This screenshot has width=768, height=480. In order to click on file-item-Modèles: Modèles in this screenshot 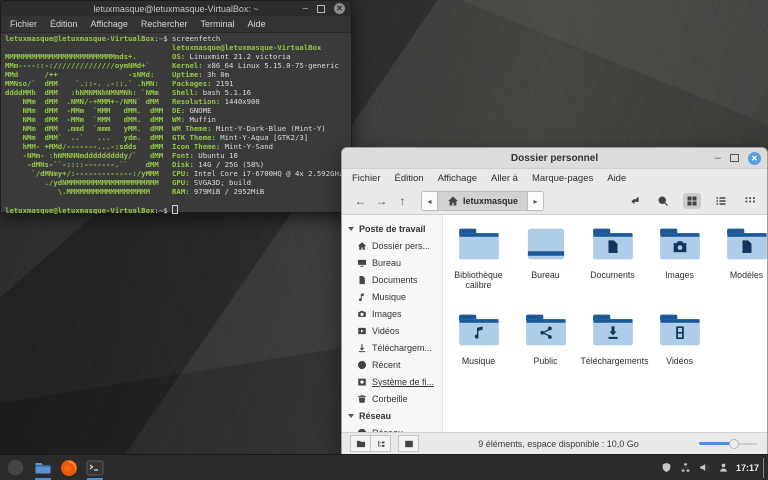, I will do `click(740, 264)`.